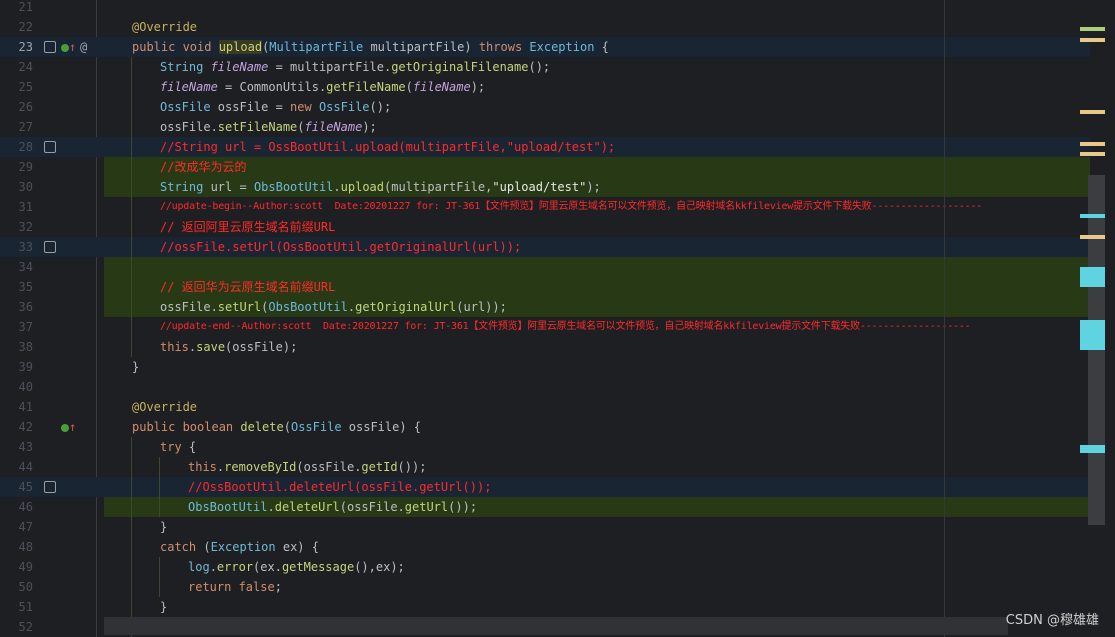  Describe the element at coordinates (557, 527) in the screenshot. I see `code-line: 47}` at that location.